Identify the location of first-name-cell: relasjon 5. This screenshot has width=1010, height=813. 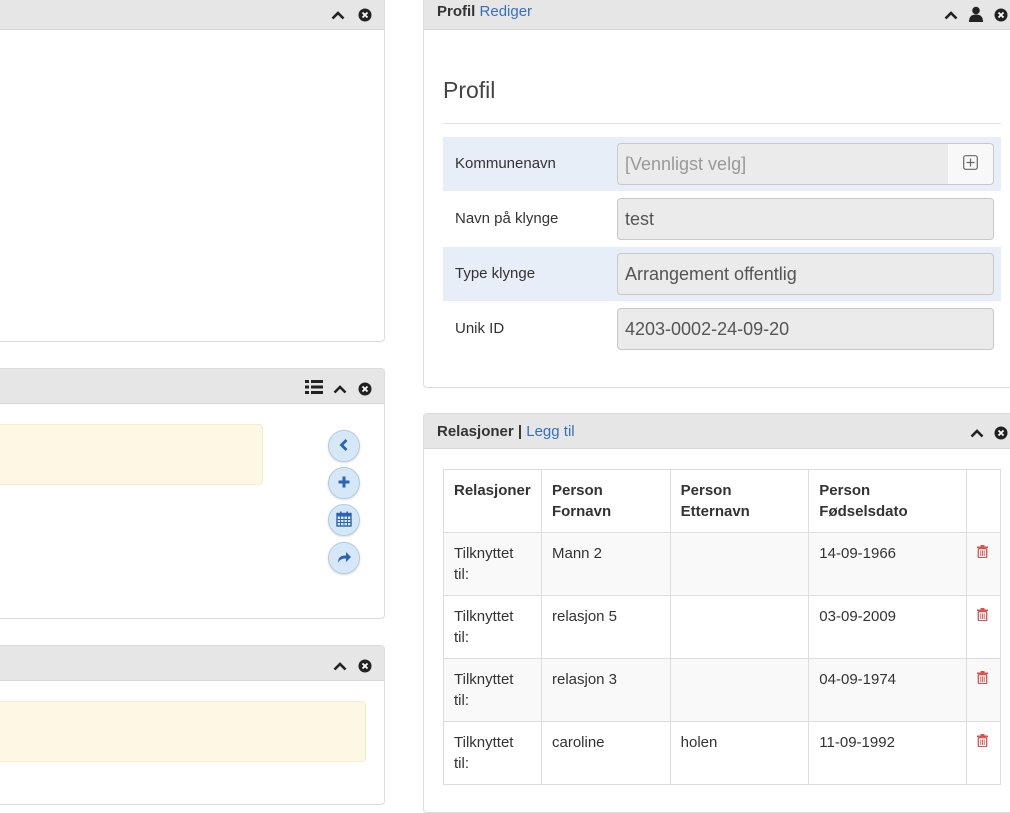
(605, 627).